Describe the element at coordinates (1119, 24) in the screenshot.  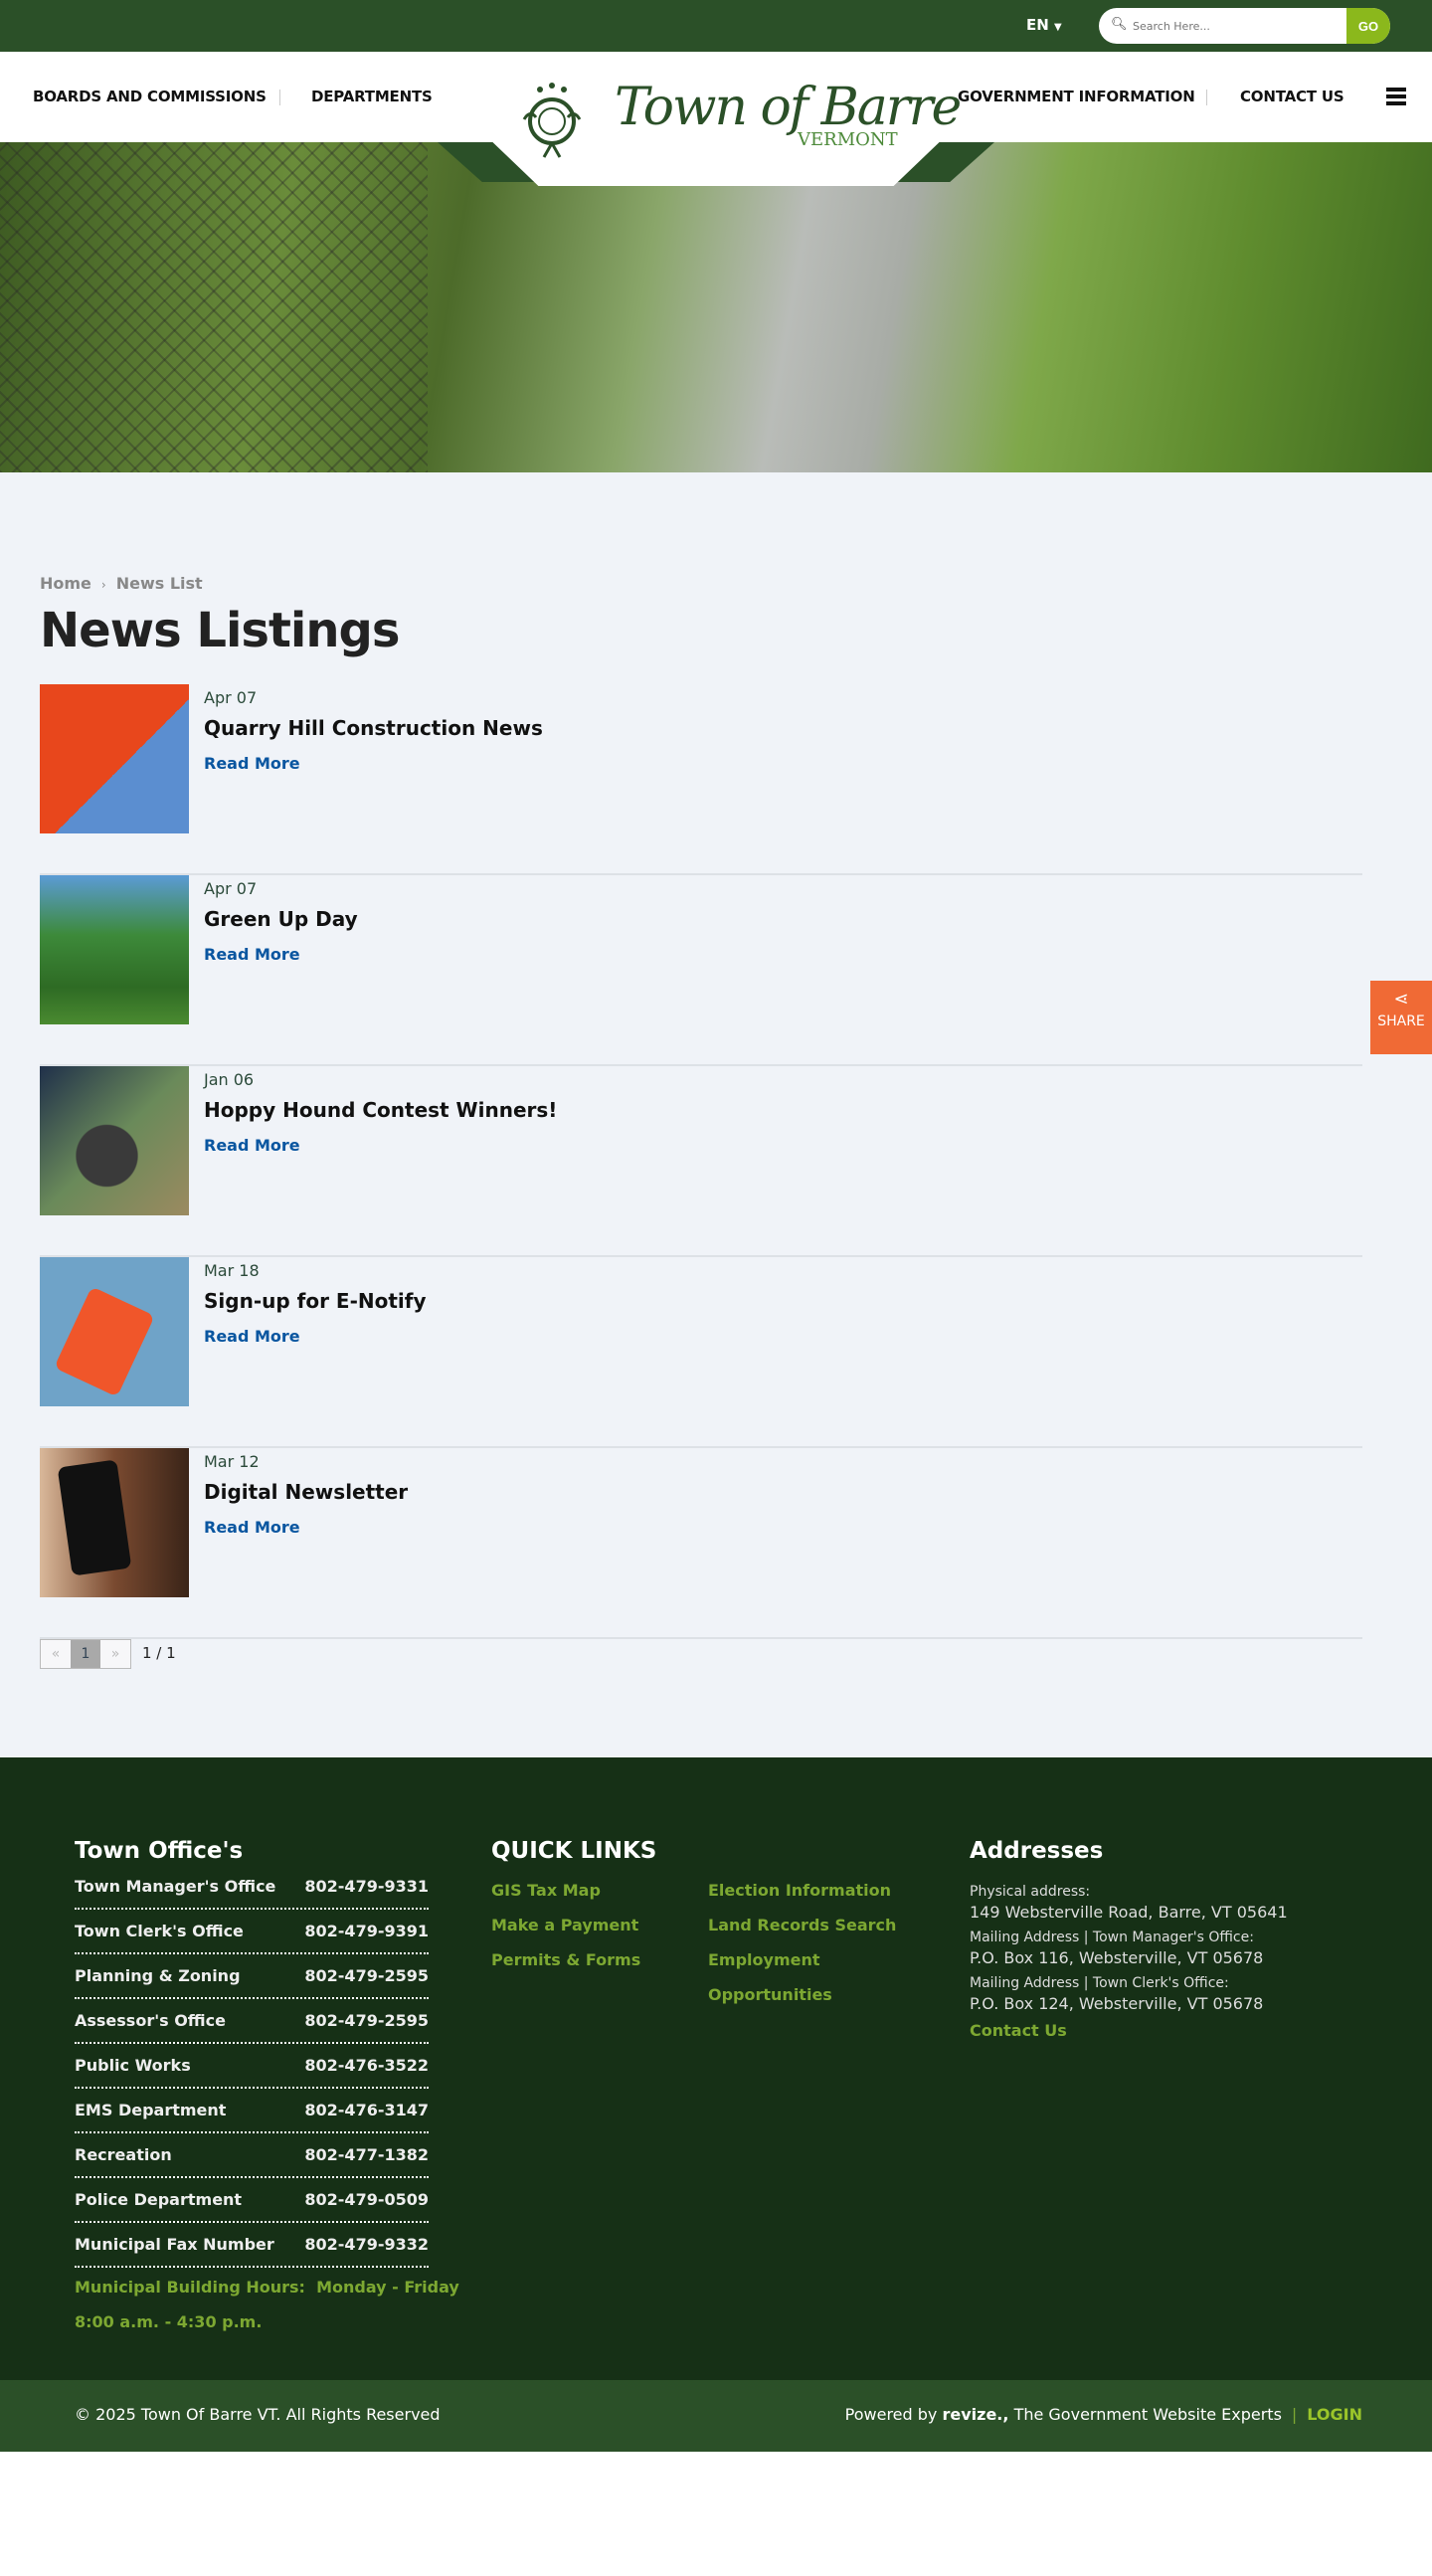
I see `search-icon: 🔍︎` at that location.